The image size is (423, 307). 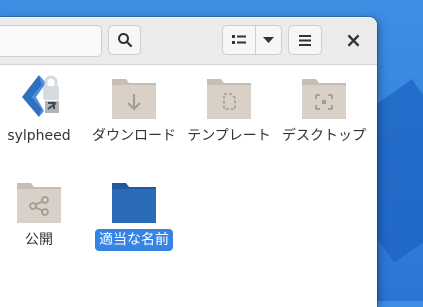 I want to click on file-name-selected: 適当な名前, so click(x=134, y=240).